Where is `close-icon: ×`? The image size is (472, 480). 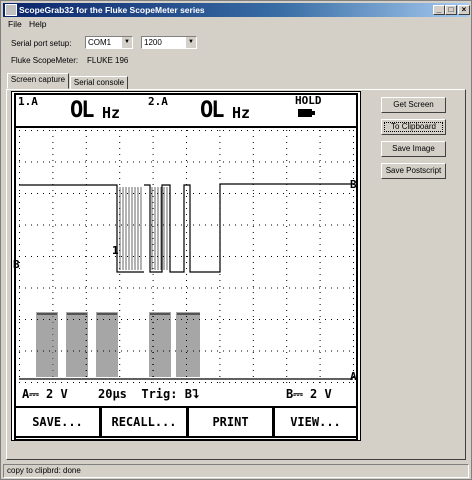 close-icon: × is located at coordinates (464, 10).